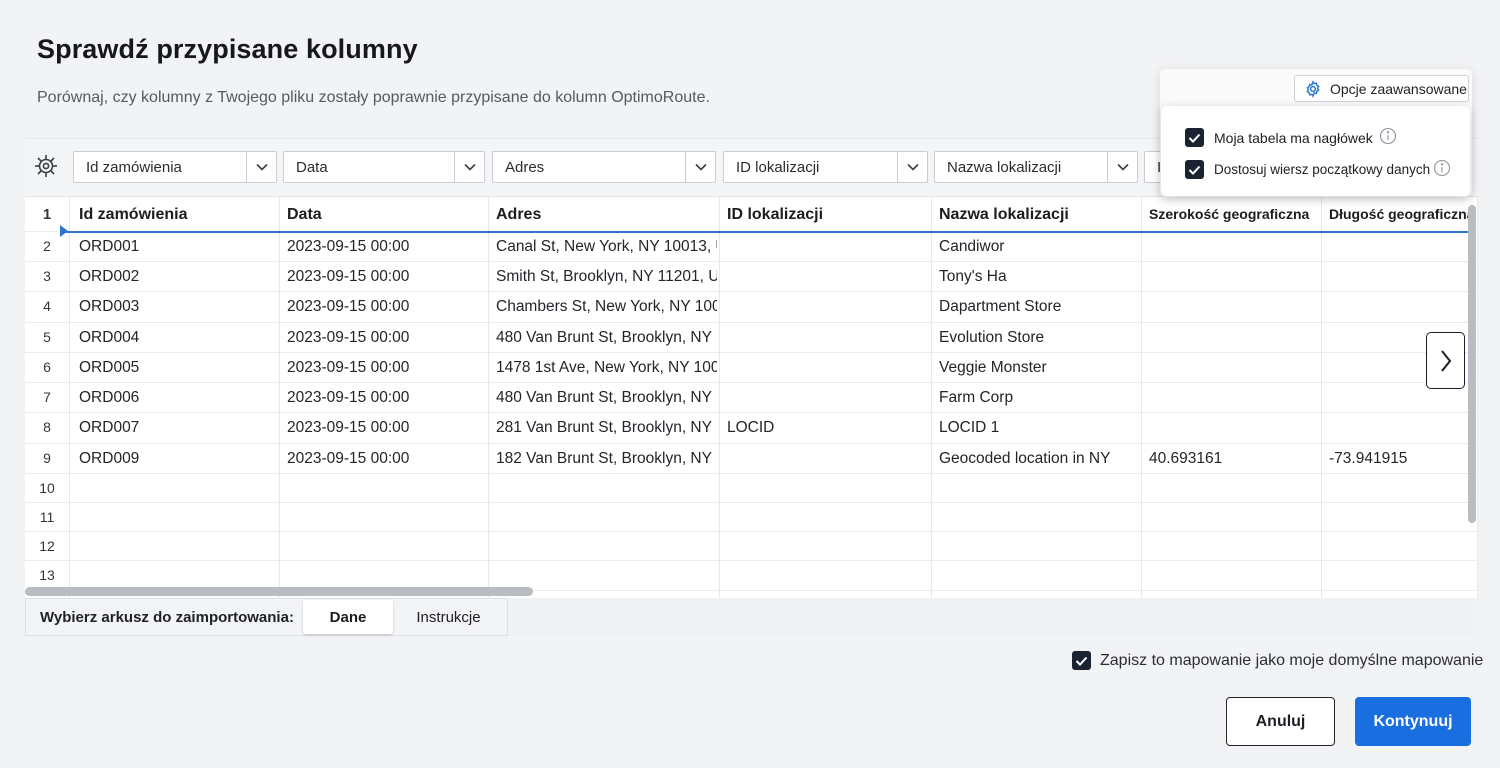  I want to click on gear-icon, so click(1313, 88).